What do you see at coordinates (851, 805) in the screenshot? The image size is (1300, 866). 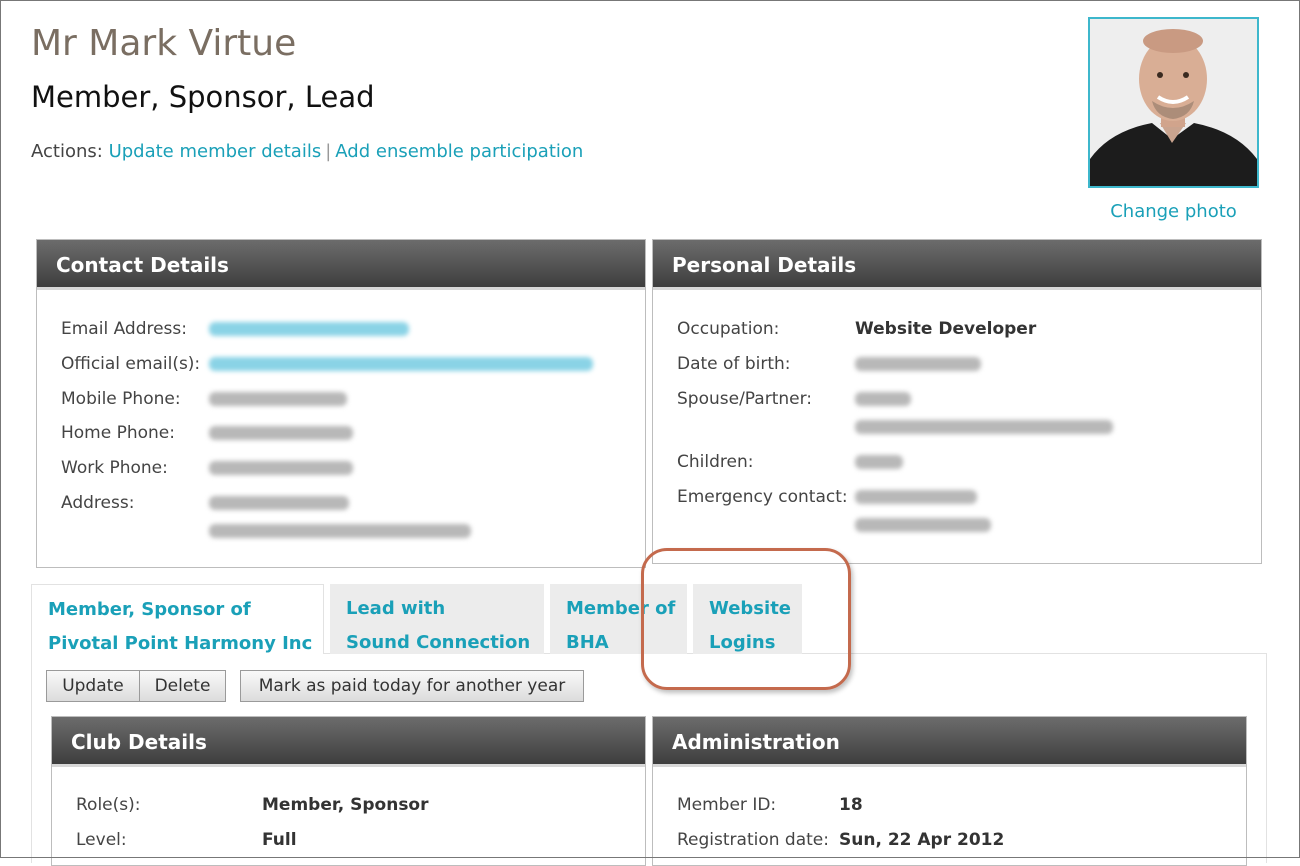 I see `member-id-value: 18` at bounding box center [851, 805].